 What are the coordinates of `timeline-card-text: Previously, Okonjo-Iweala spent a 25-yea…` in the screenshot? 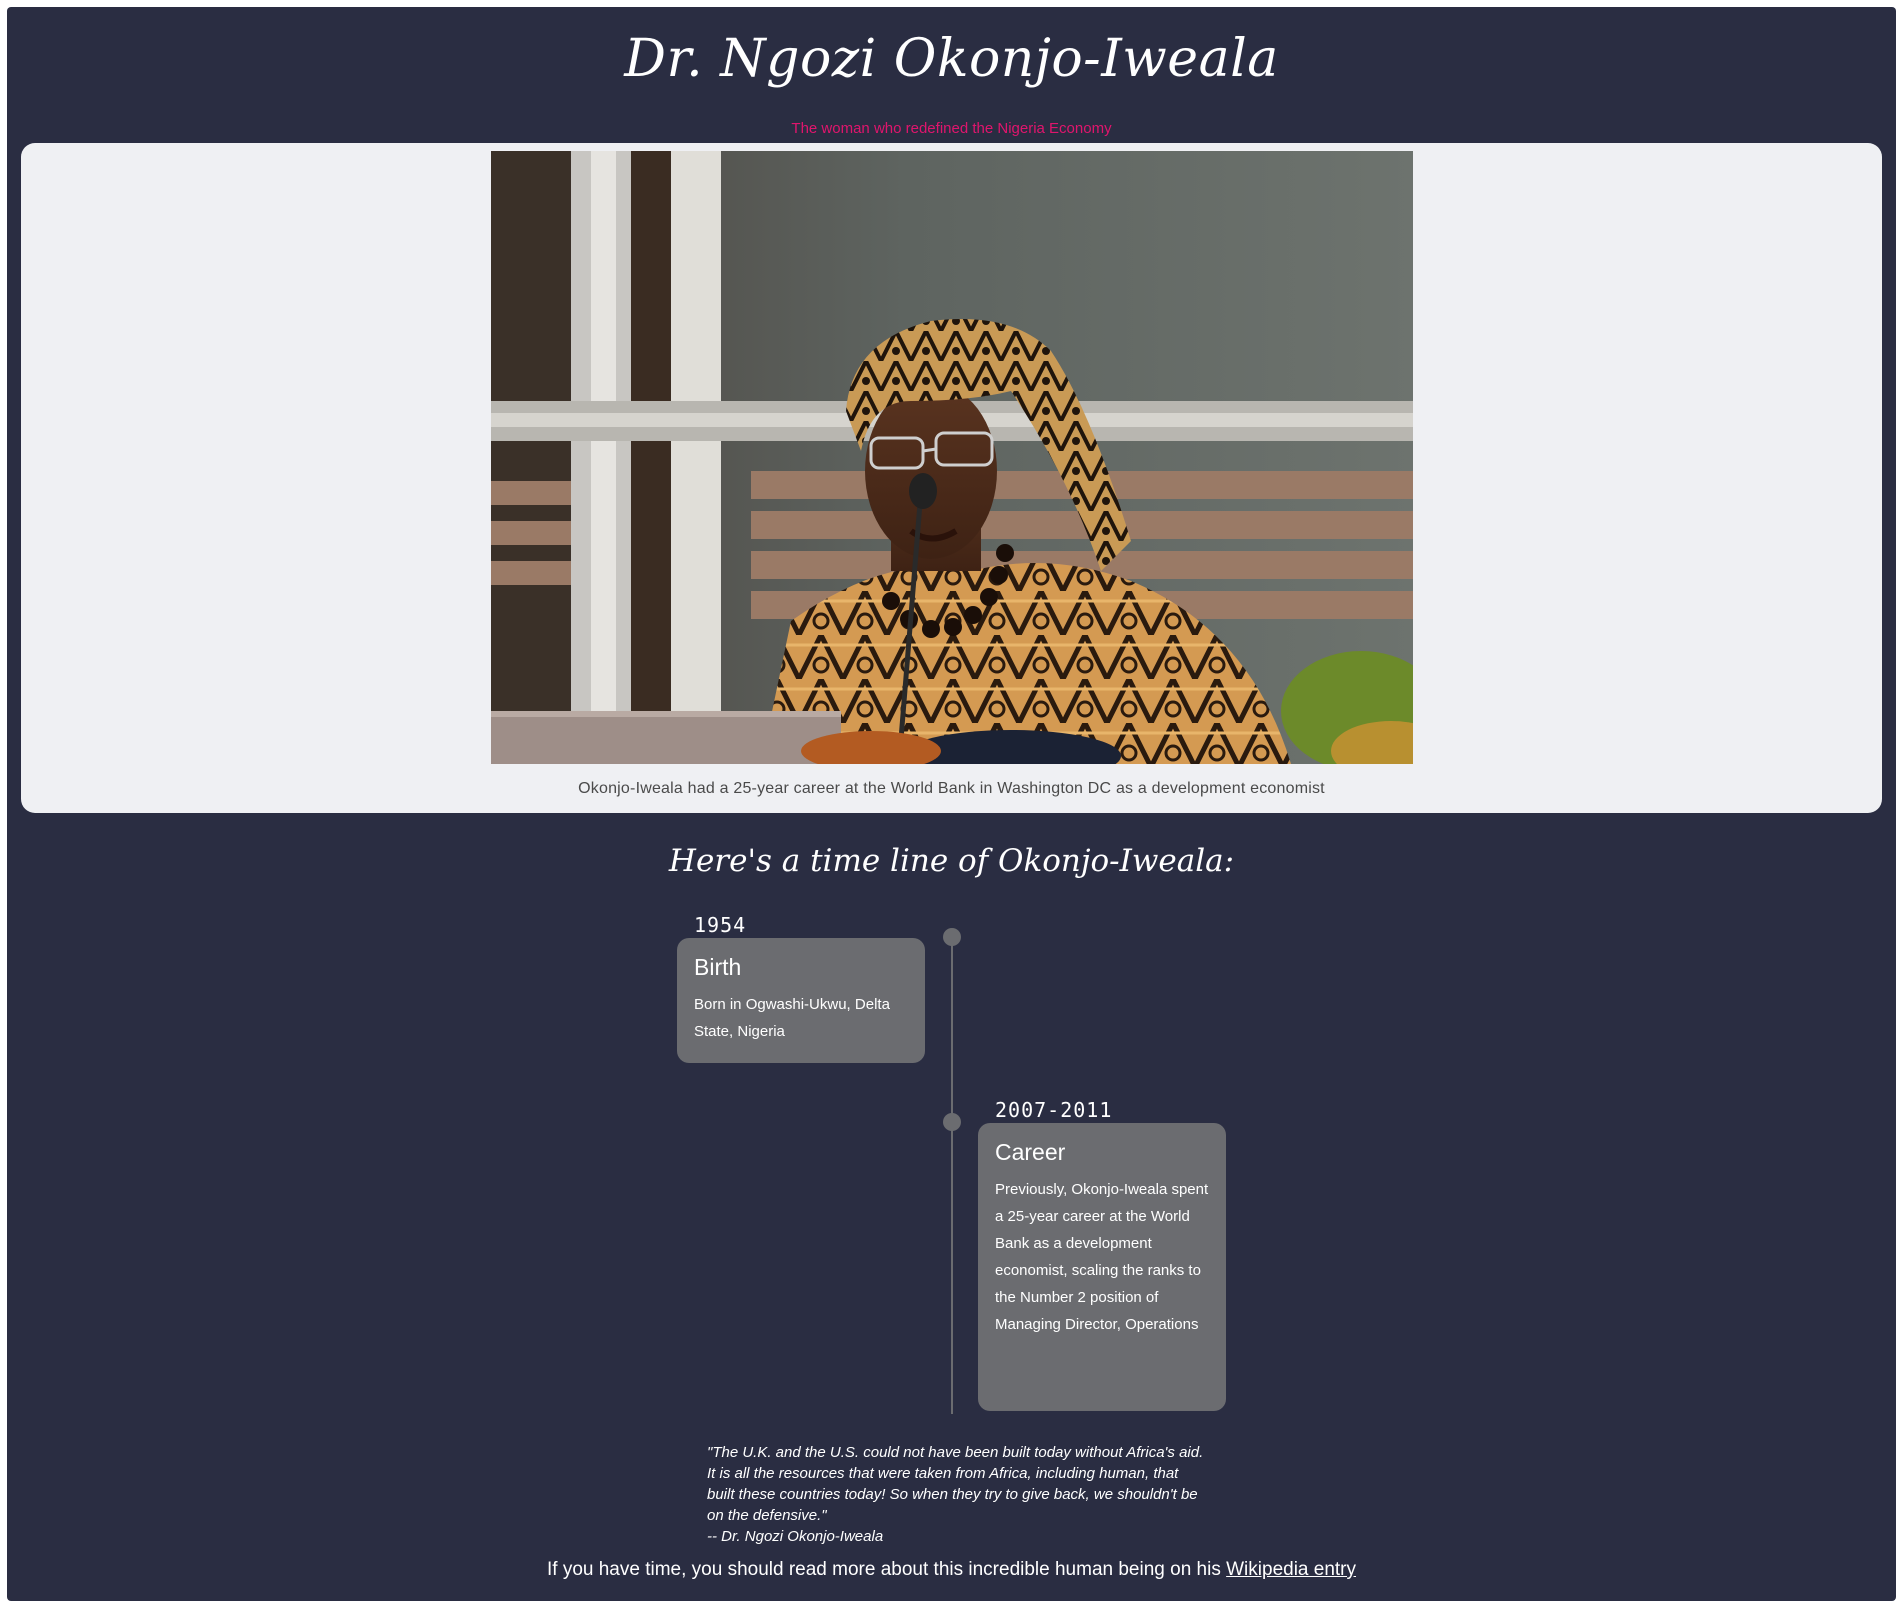 It's located at (1102, 1257).